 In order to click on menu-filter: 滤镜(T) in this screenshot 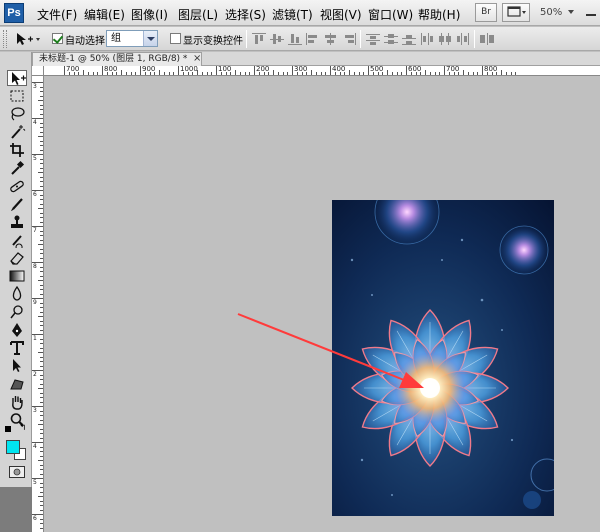, I will do `click(292, 14)`.